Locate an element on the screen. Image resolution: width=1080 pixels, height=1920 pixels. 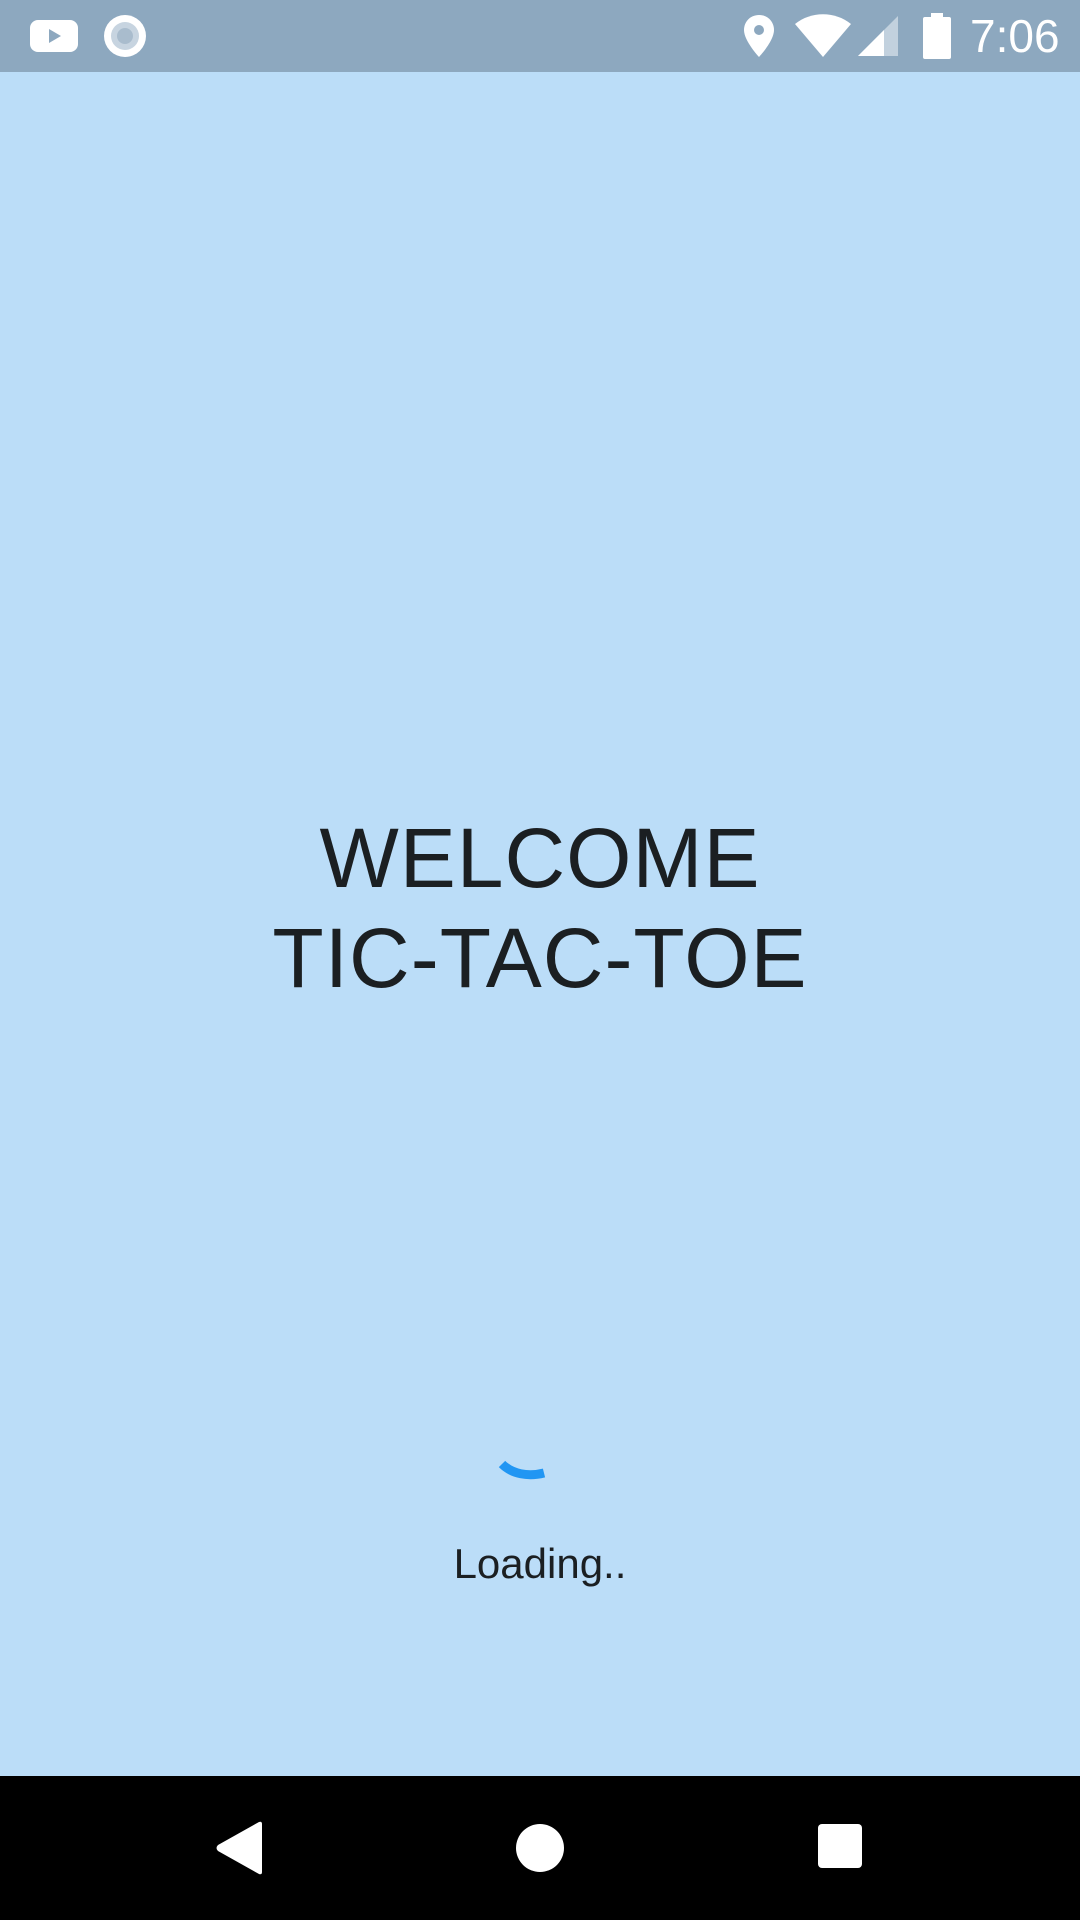
wifi-icon is located at coordinates (823, 35).